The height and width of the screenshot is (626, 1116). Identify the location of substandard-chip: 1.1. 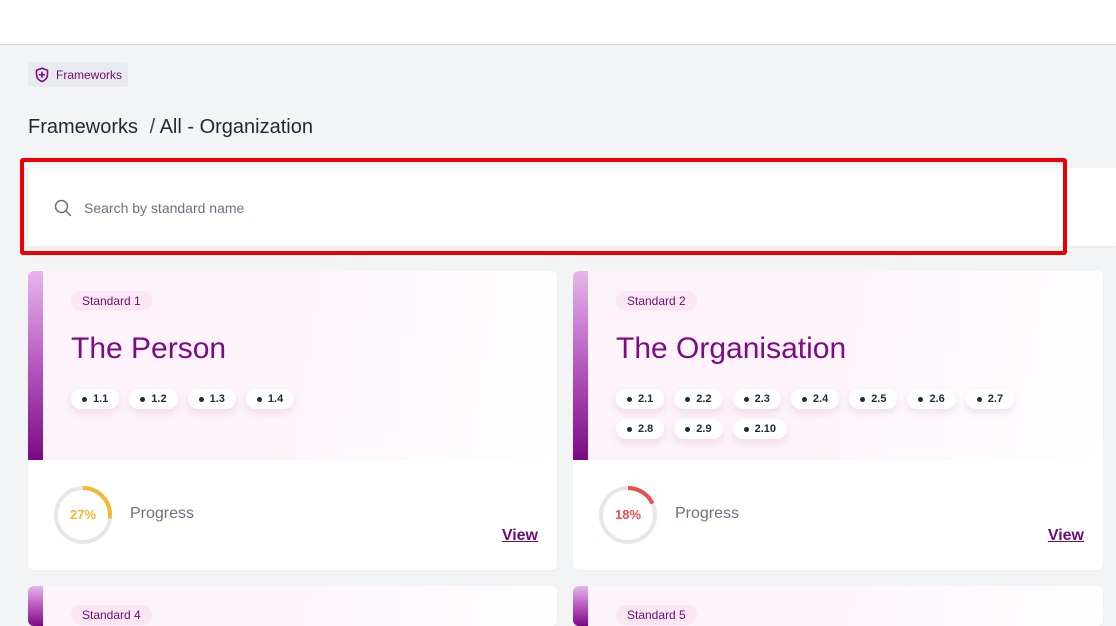
(95, 399).